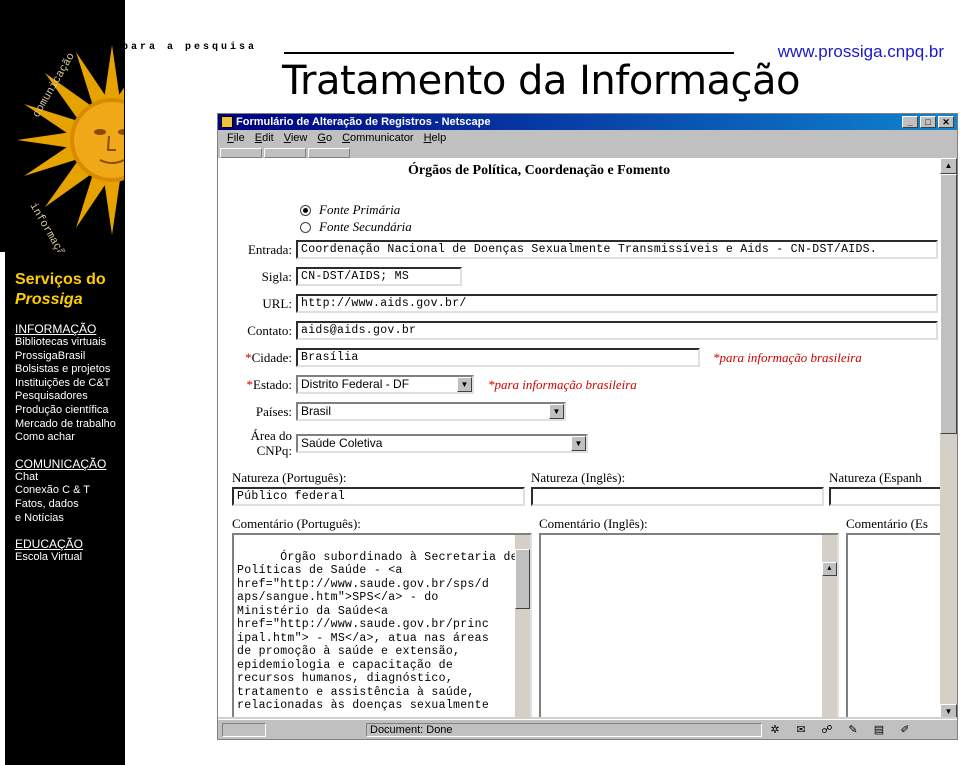  Describe the element at coordinates (787, 357) in the screenshot. I see `cidade-note: *para informação brasileira` at that location.